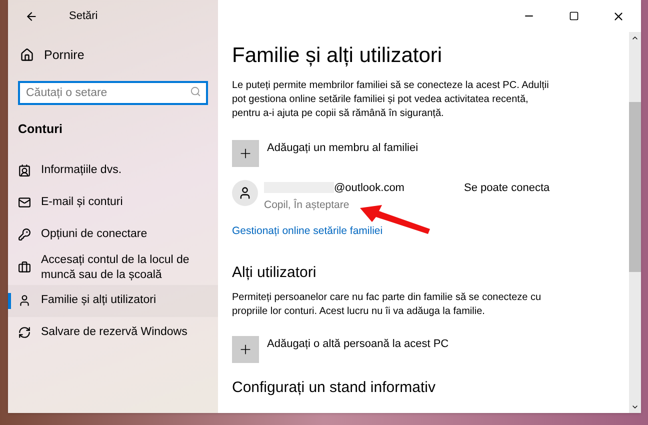 This screenshot has width=648, height=425. Describe the element at coordinates (307, 205) in the screenshot. I see `member-status: Copil, În așteptare` at that location.